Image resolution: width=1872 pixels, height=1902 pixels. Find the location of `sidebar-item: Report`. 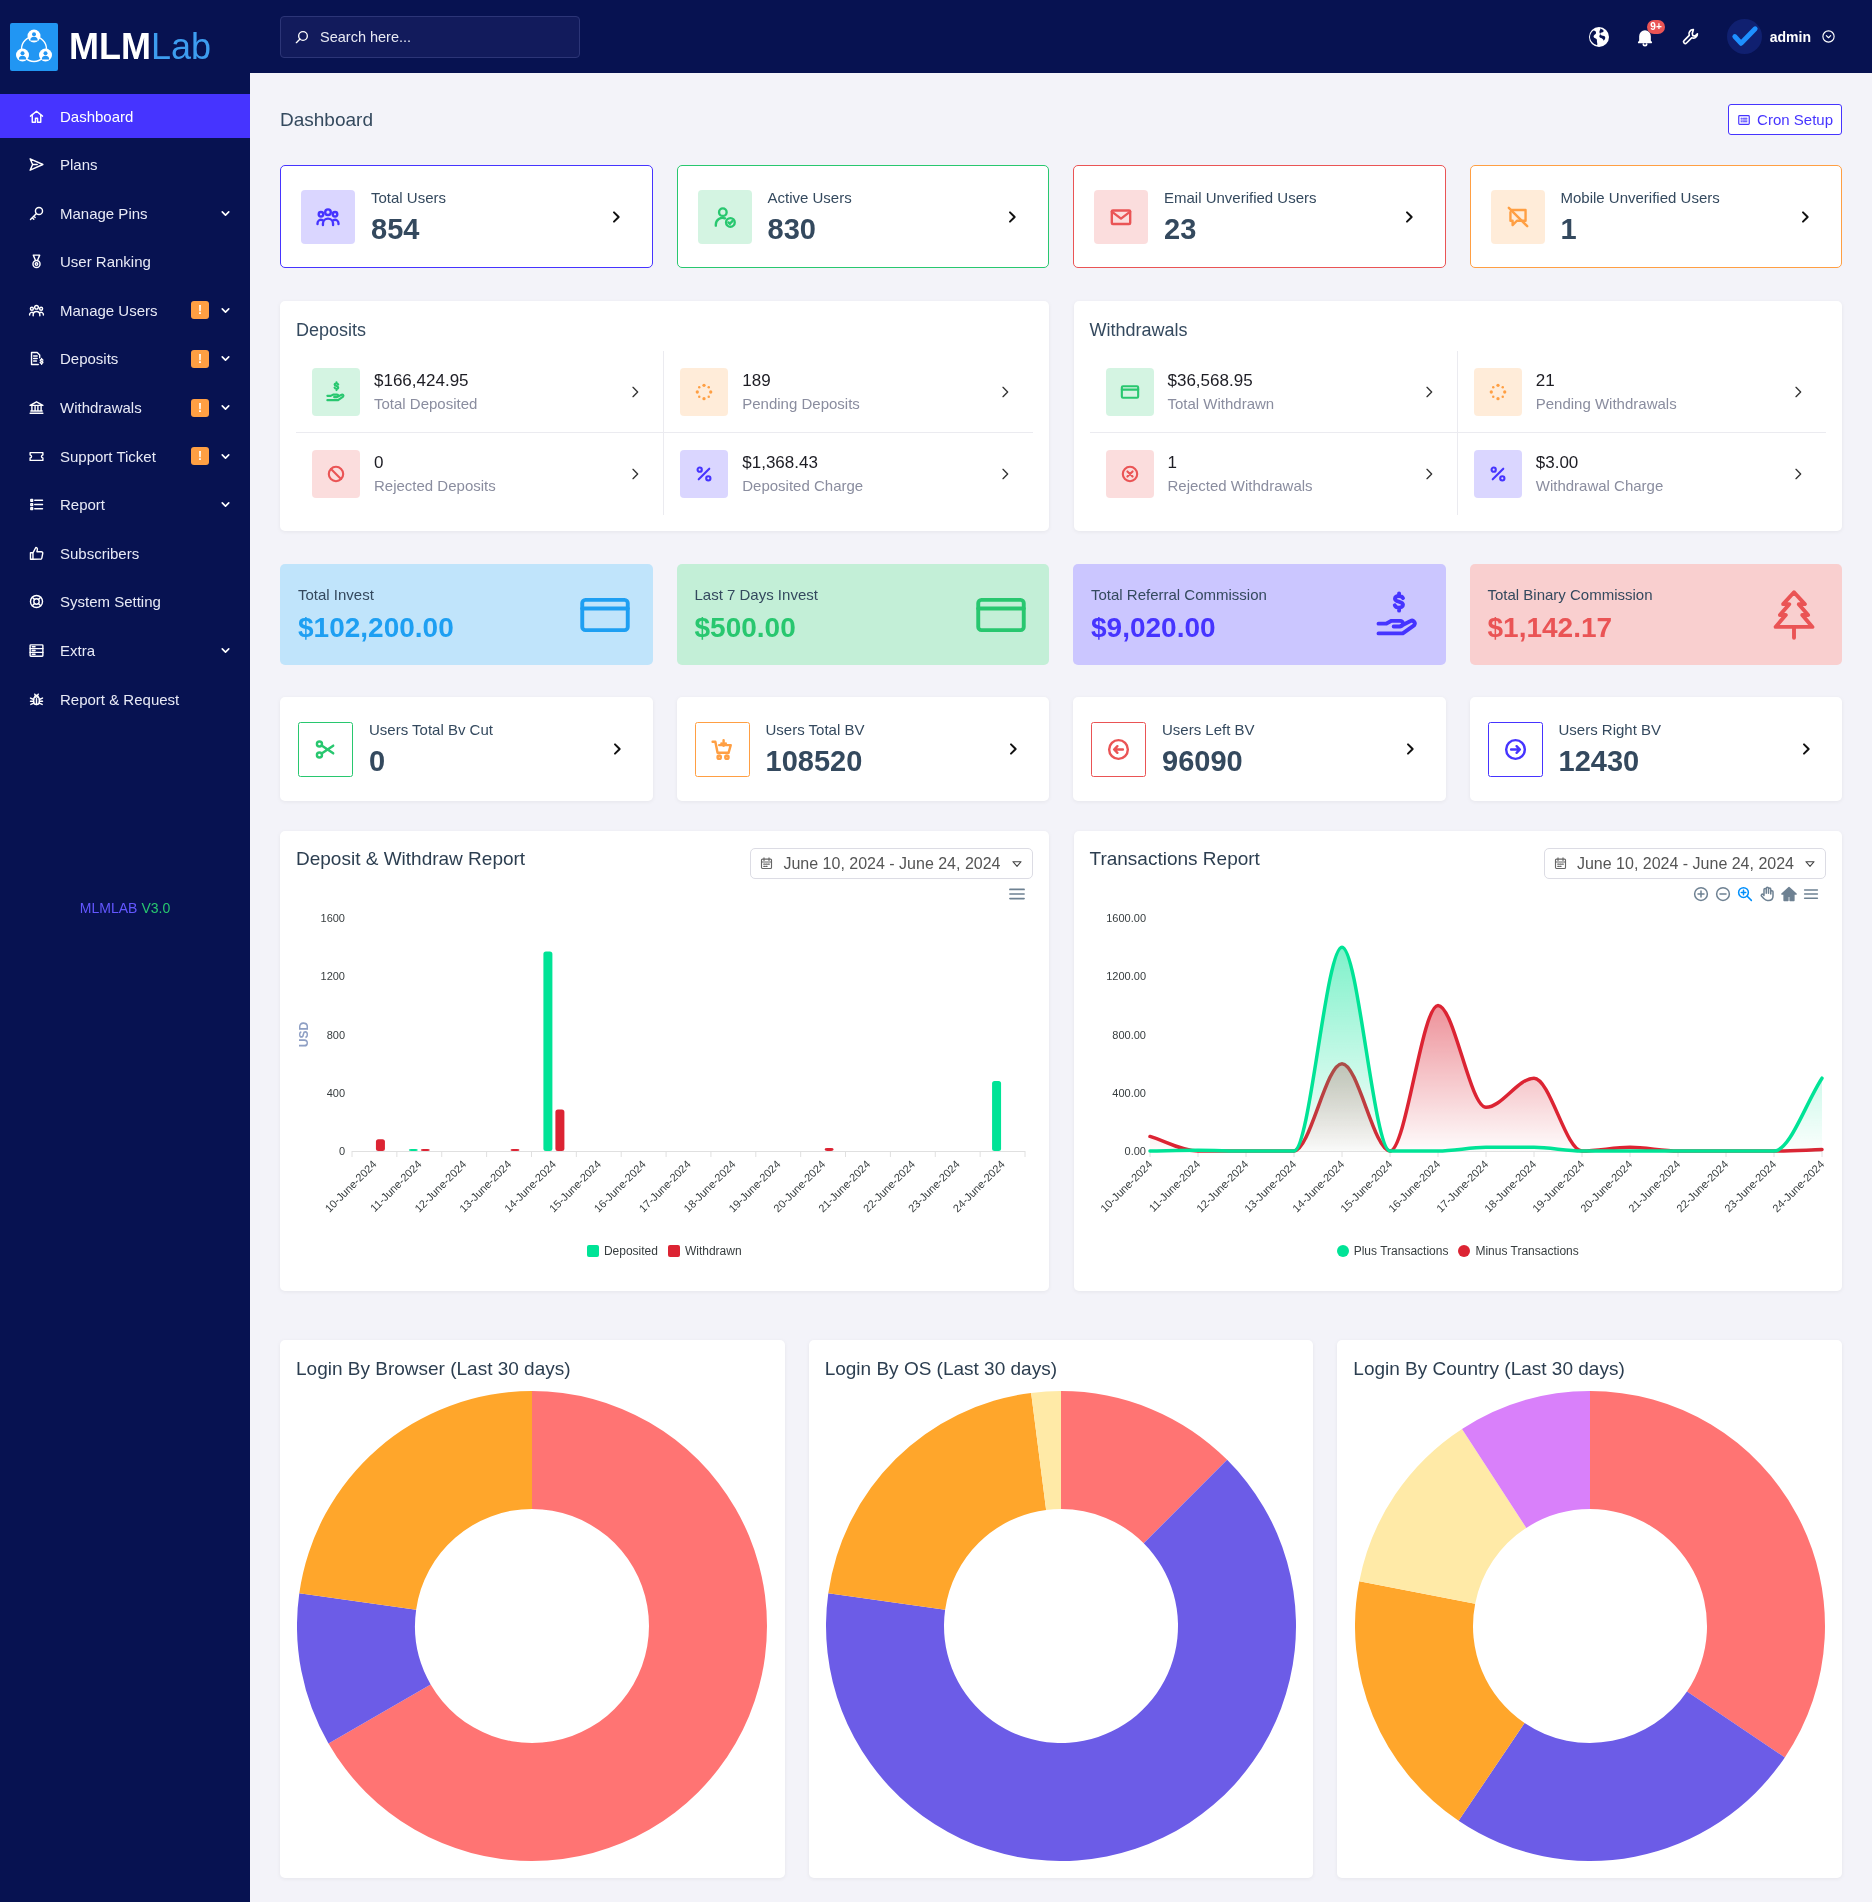

sidebar-item: Report is located at coordinates (125, 504).